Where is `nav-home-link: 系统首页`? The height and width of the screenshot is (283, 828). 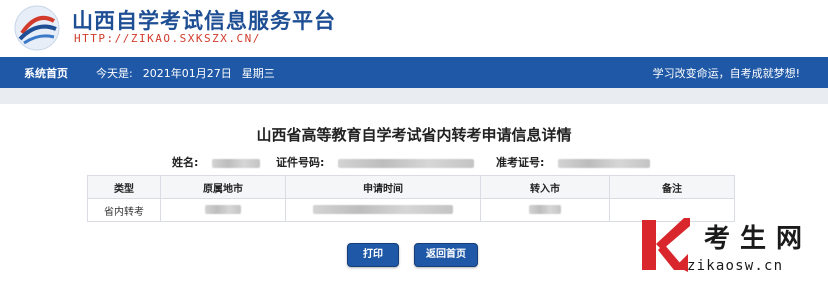 nav-home-link: 系统首页 is located at coordinates (46, 73).